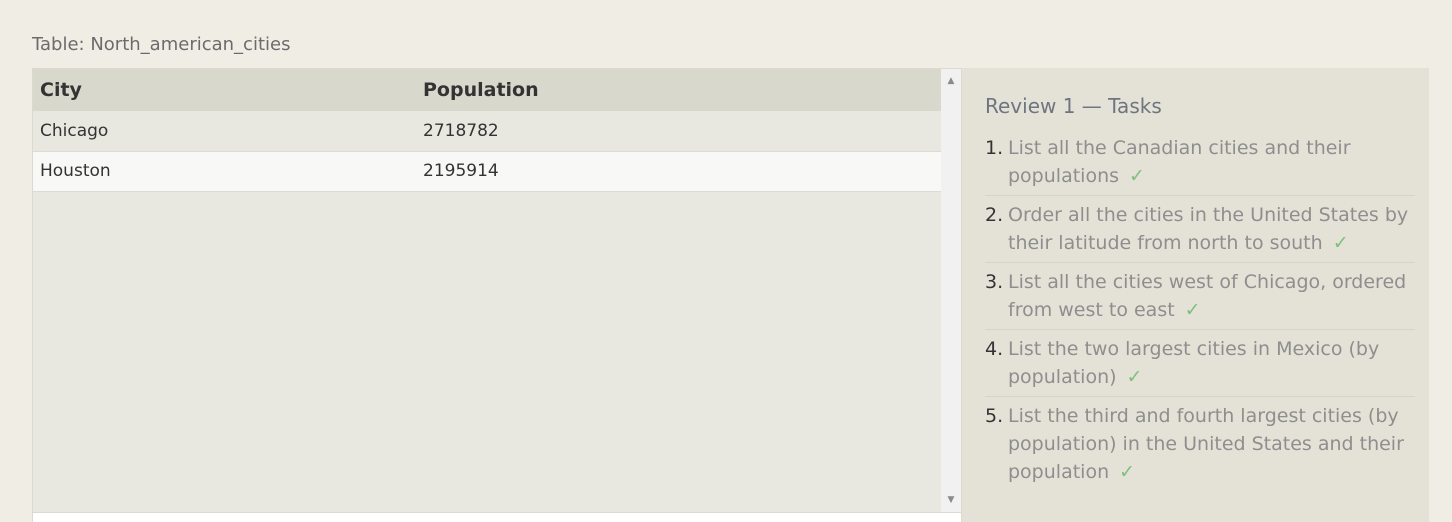 Image resolution: width=1452 pixels, height=522 pixels. I want to click on cell-city: Houston, so click(224, 171).